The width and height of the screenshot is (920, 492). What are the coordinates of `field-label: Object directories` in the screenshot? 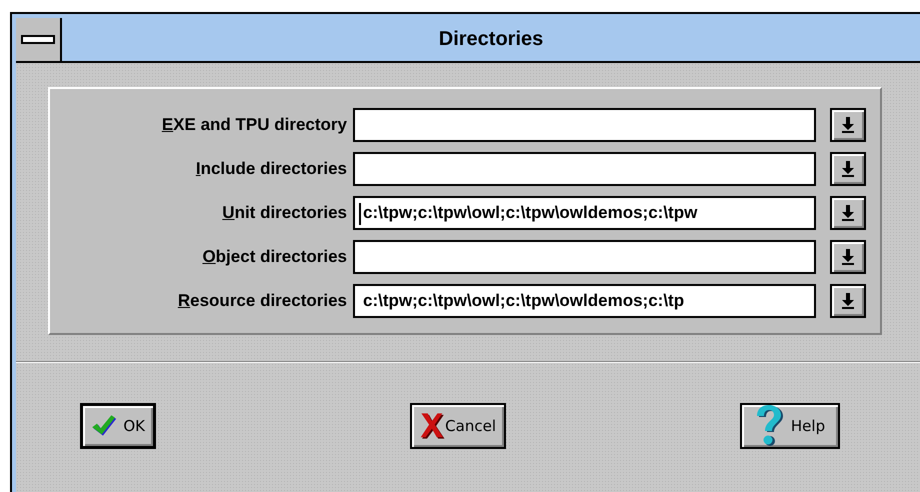 It's located at (274, 257).